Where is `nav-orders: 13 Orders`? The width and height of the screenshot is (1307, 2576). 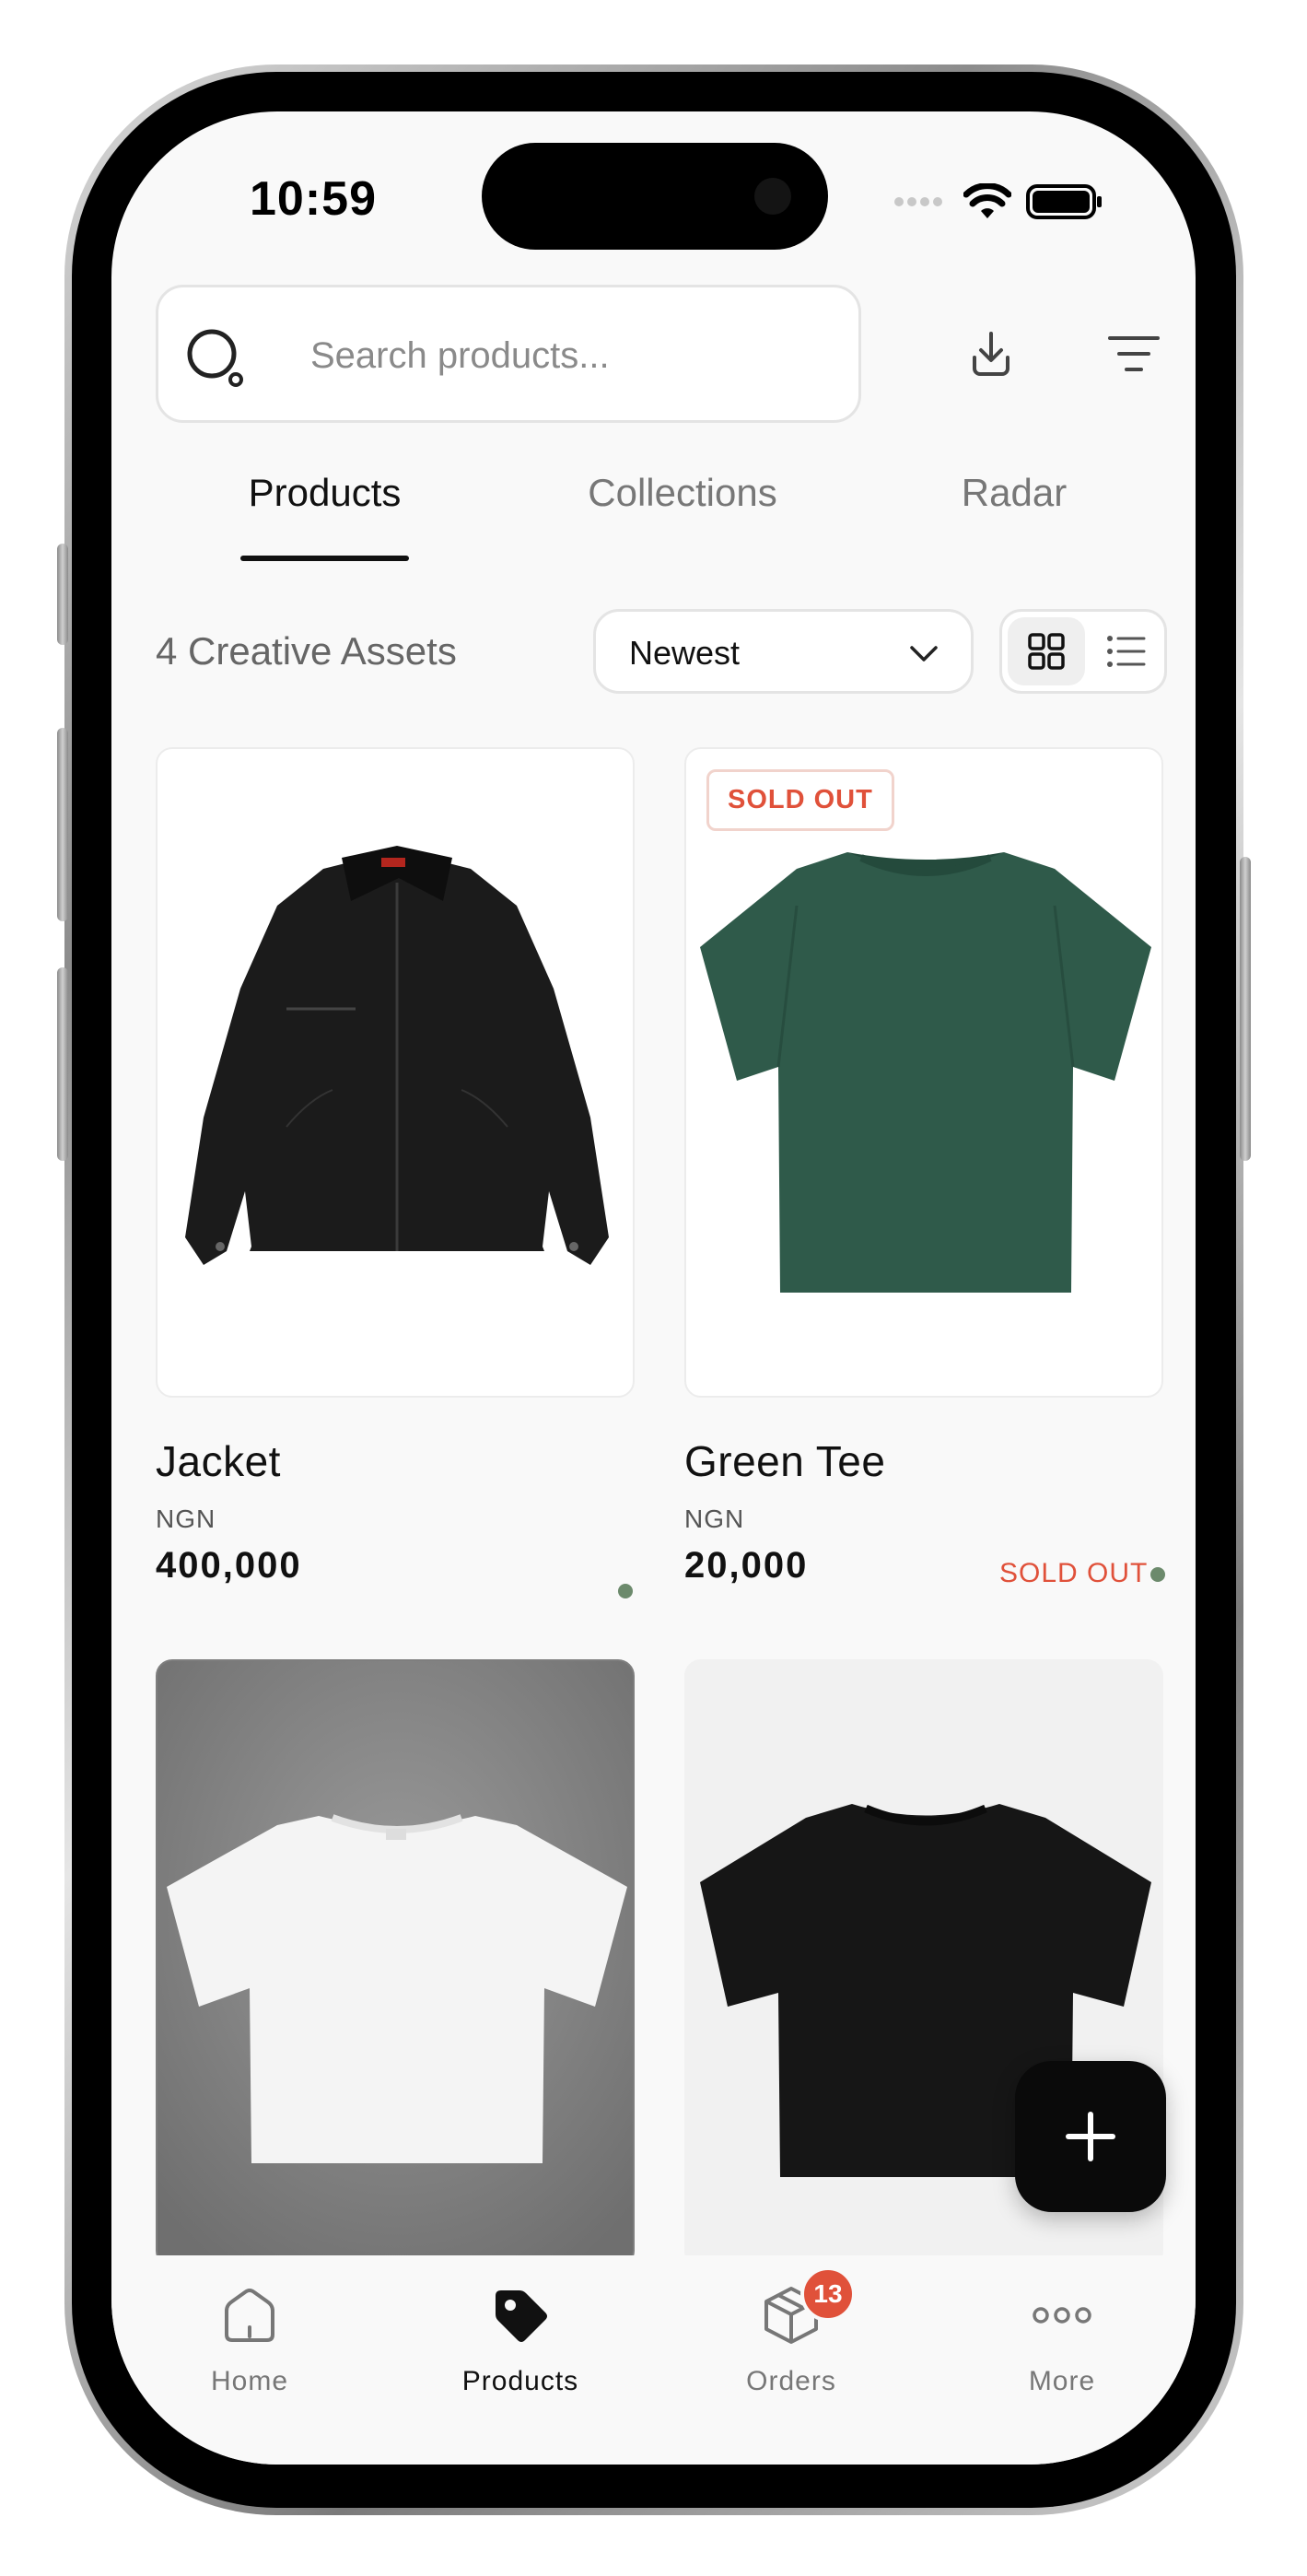 nav-orders: 13 Orders is located at coordinates (791, 2331).